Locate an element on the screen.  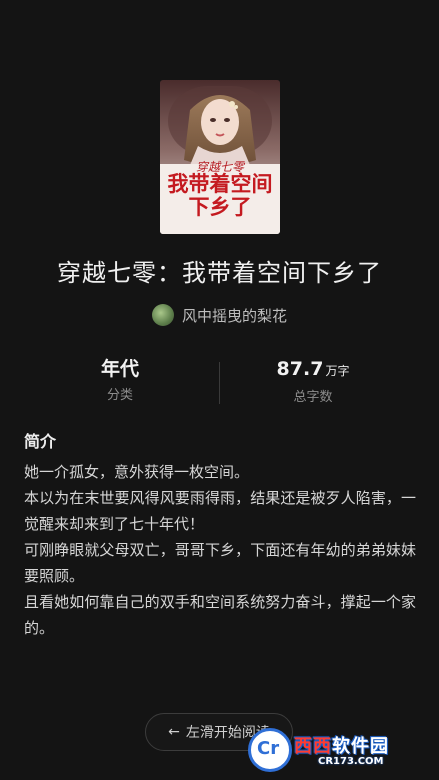
watermark-name: 西西软件园 is located at coordinates (341, 745).